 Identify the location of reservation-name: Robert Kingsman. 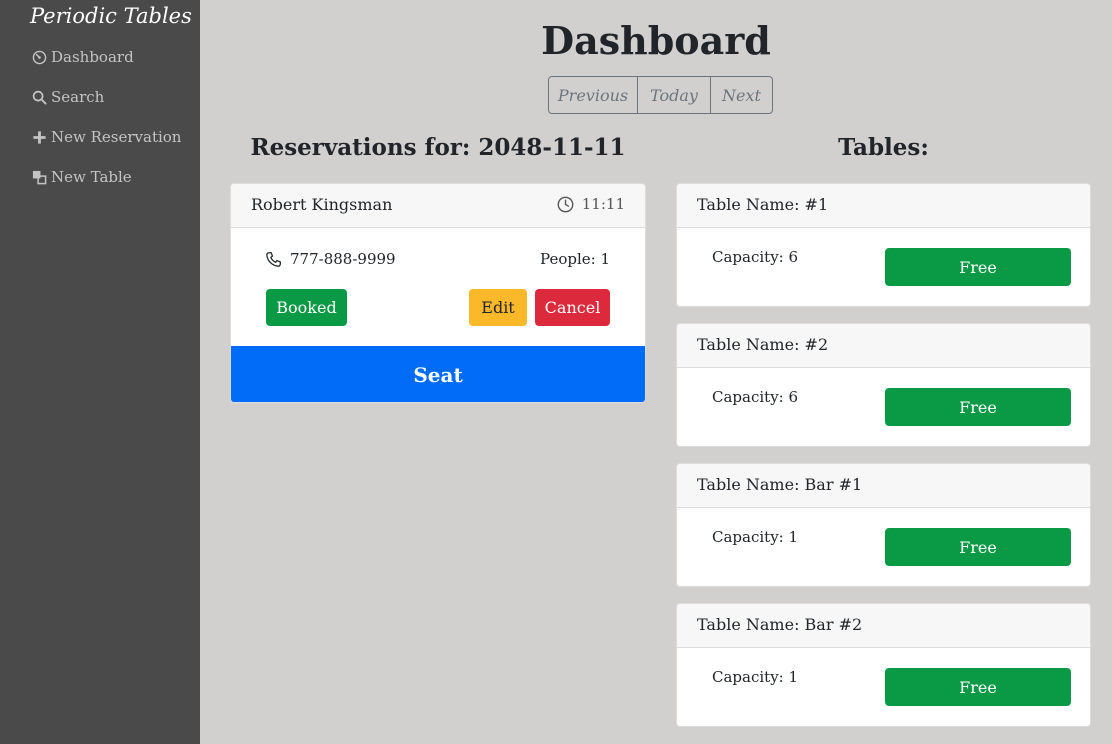
(322, 204).